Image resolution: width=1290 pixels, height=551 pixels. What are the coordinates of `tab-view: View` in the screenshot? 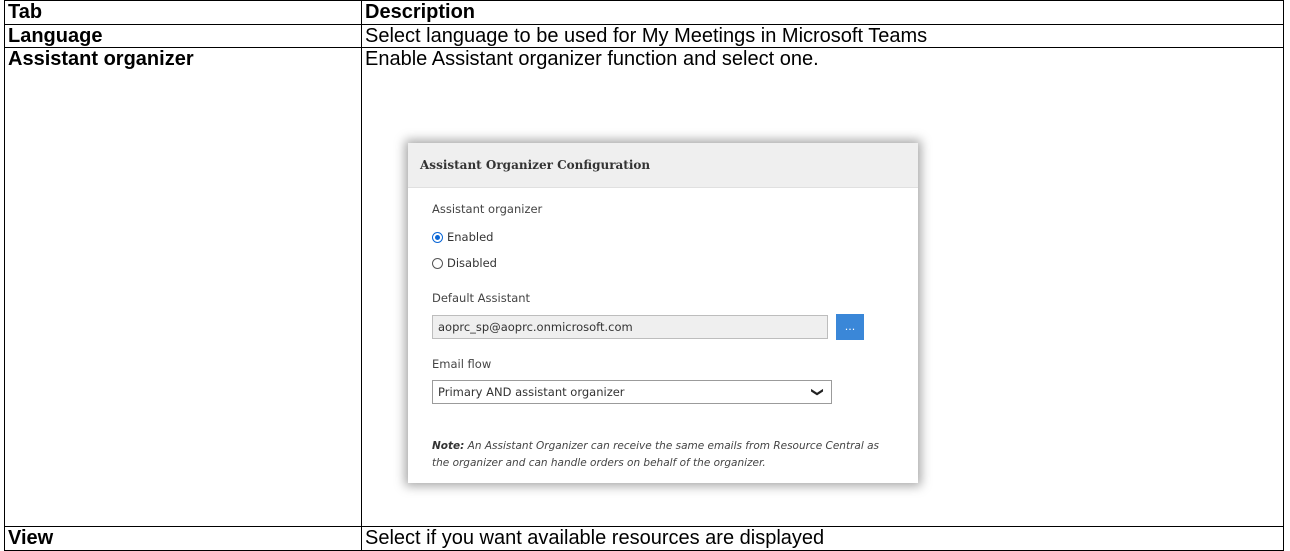 It's located at (183, 538).